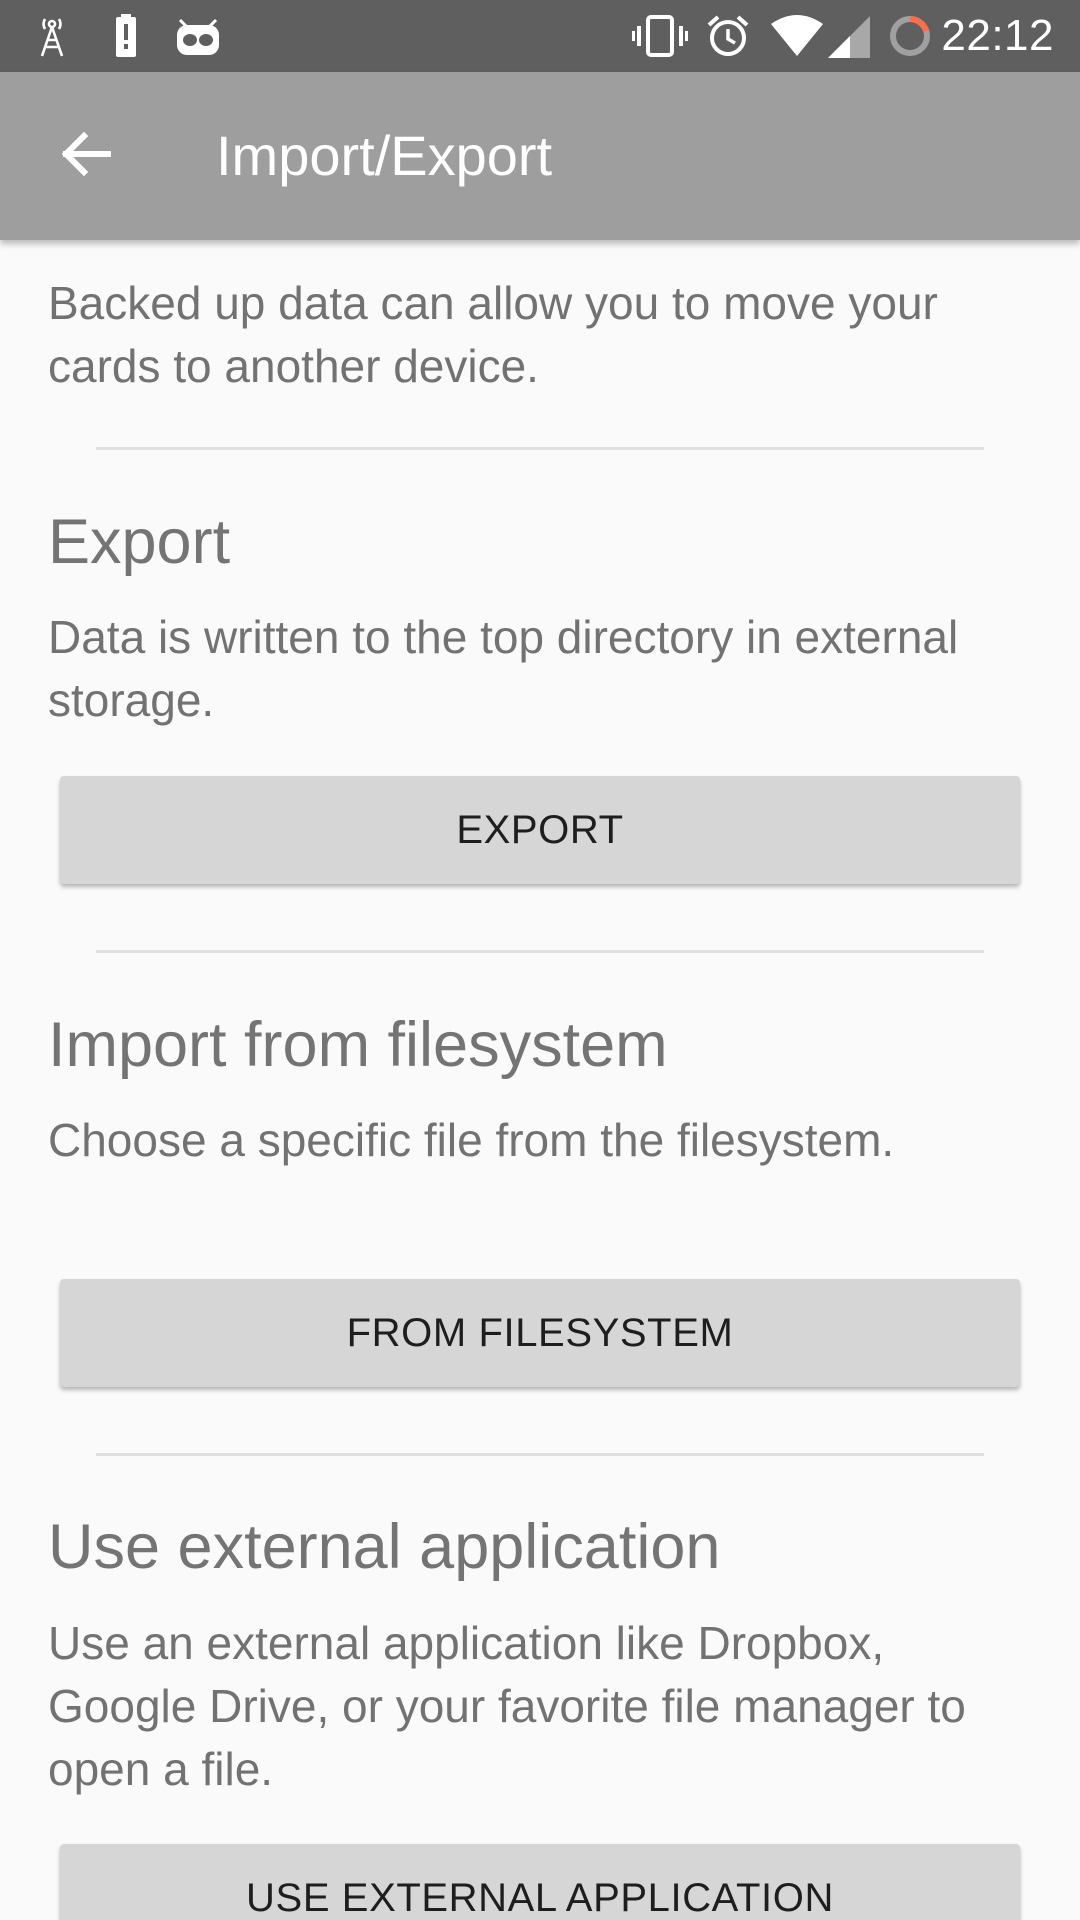  Describe the element at coordinates (728, 35) in the screenshot. I see `alarm-icon` at that location.